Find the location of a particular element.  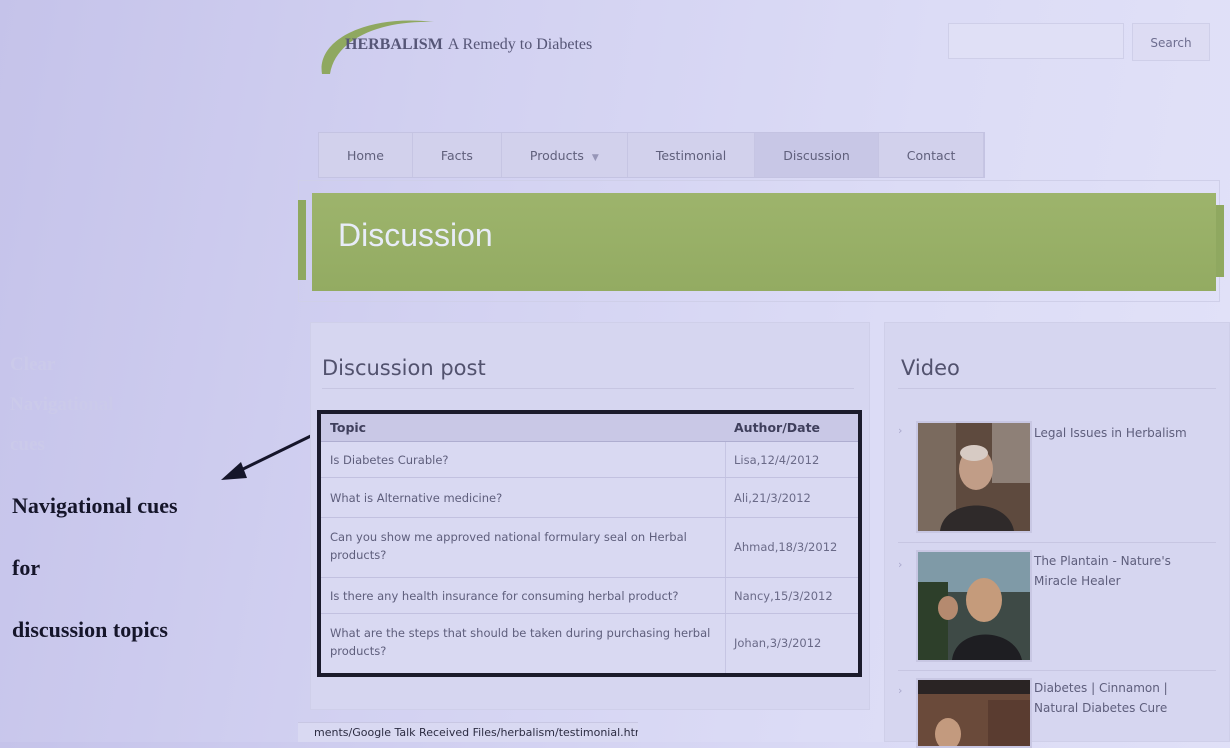

site-logo: HERBALISM A Remedy to Diabetes is located at coordinates (468, 45).